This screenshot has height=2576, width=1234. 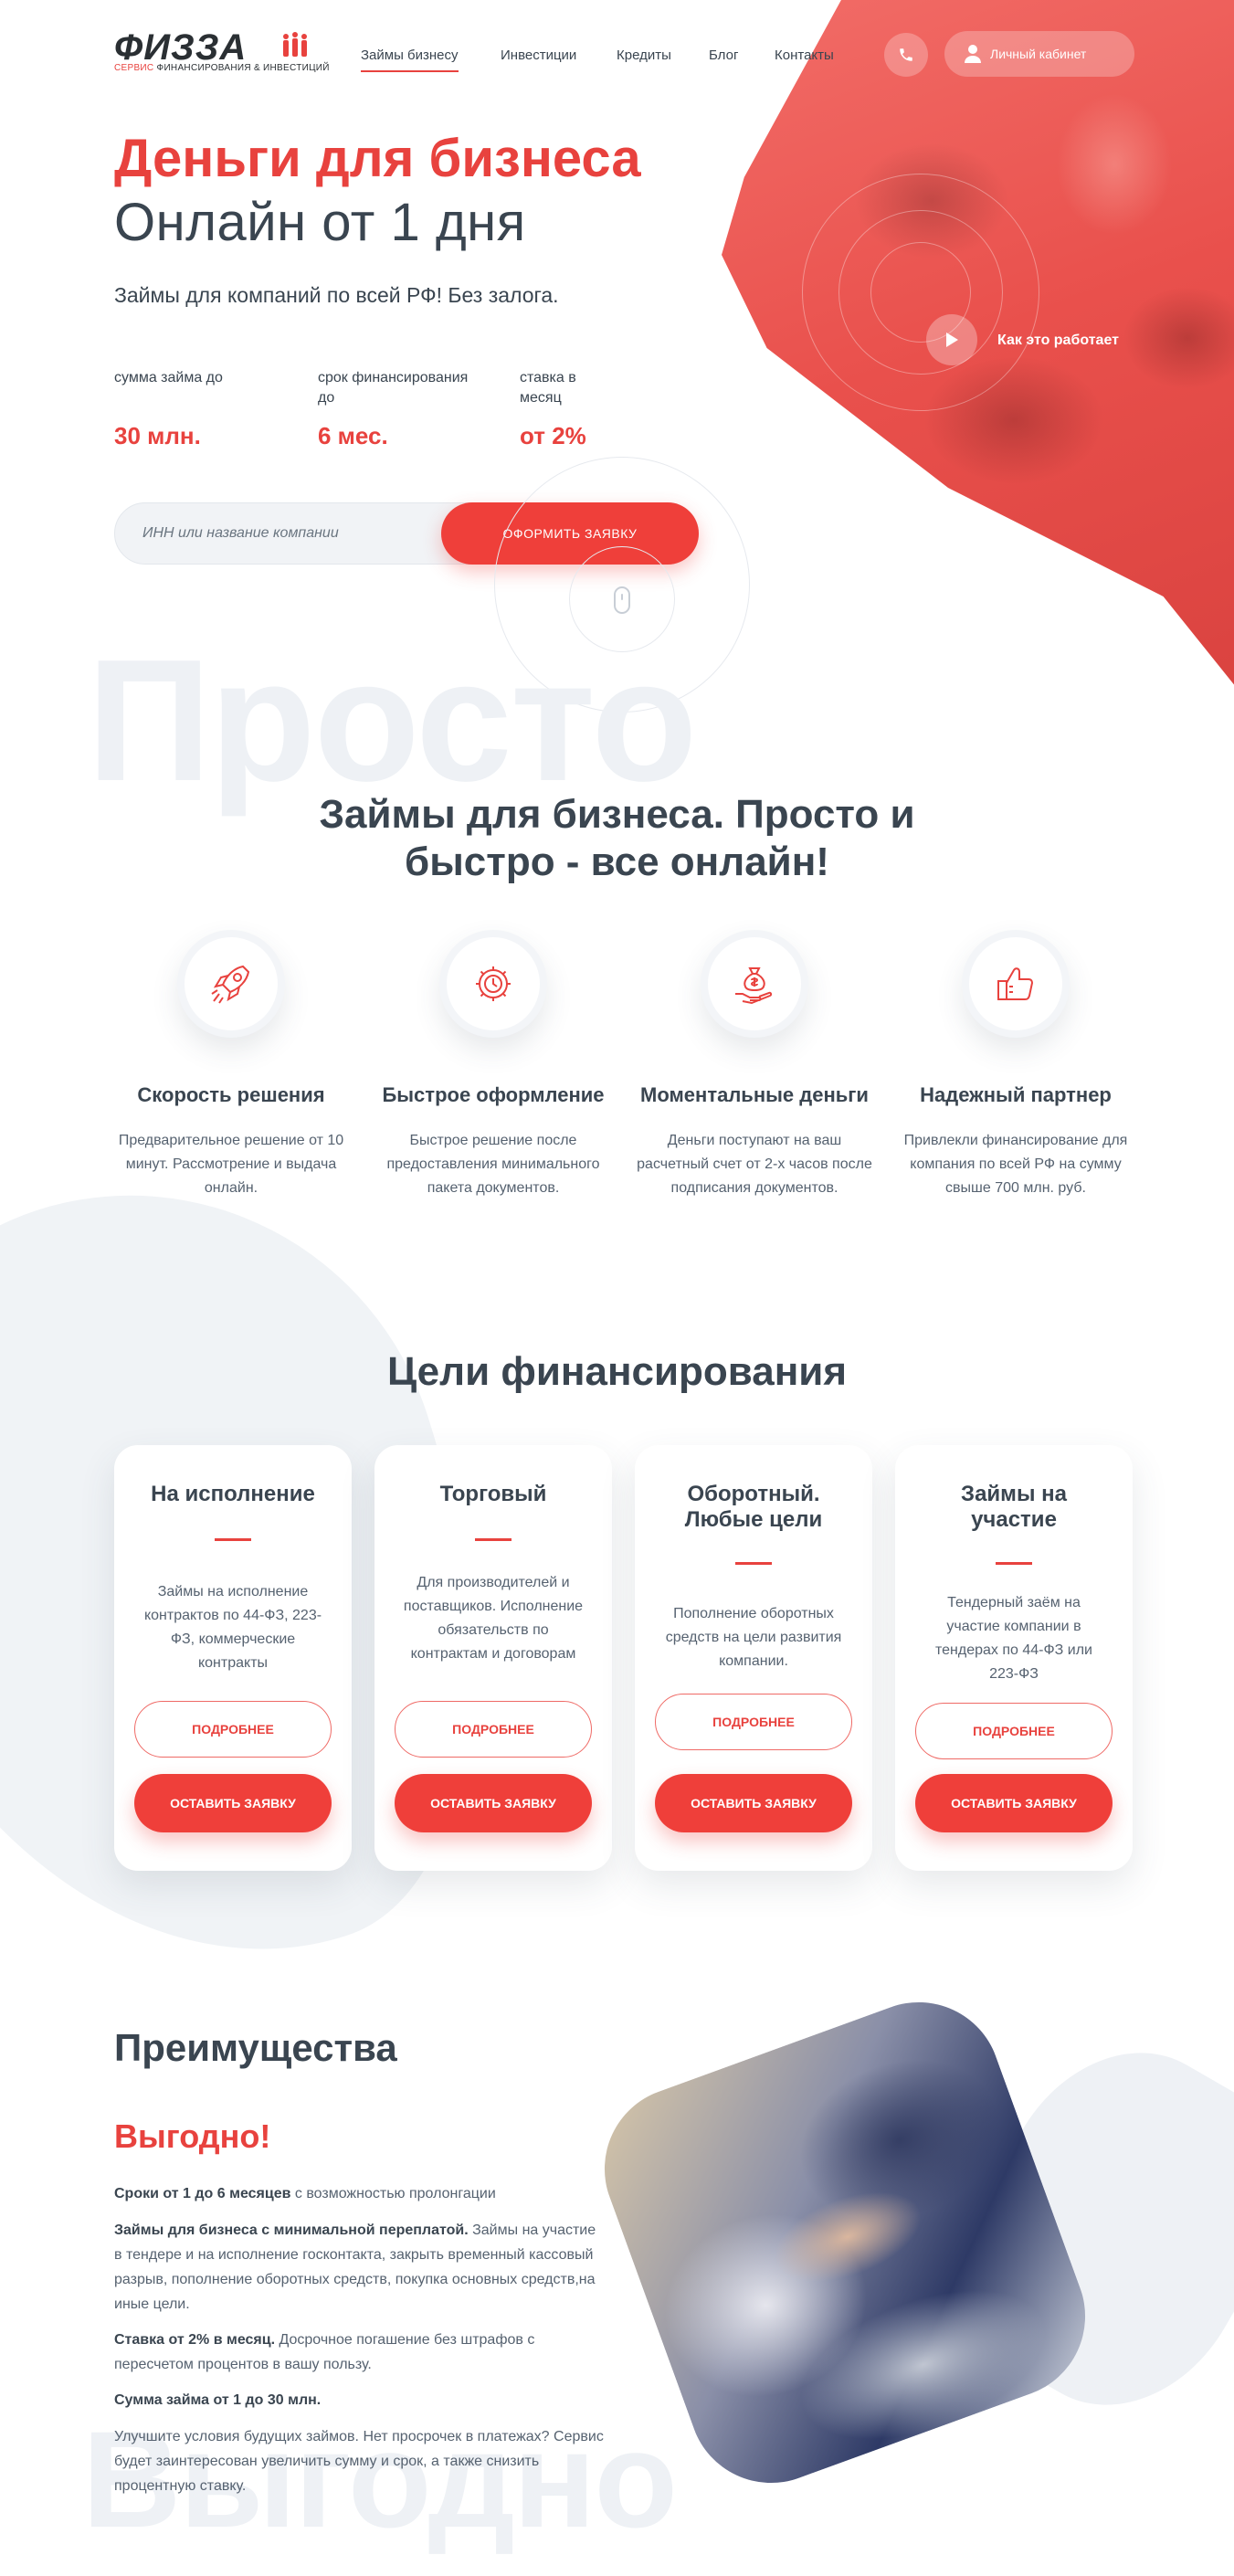 I want to click on inn-input, so click(x=293, y=533).